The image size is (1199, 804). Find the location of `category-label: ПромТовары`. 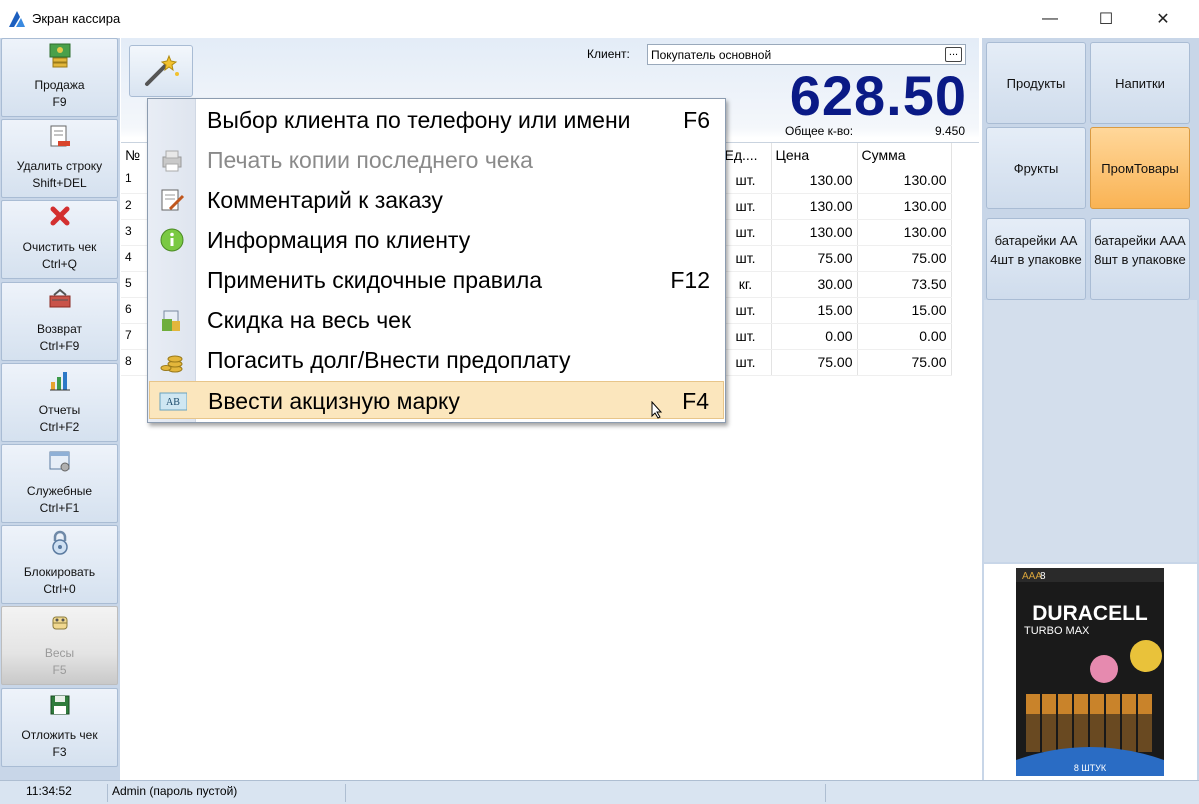

category-label: ПромТовары is located at coordinates (1140, 168).